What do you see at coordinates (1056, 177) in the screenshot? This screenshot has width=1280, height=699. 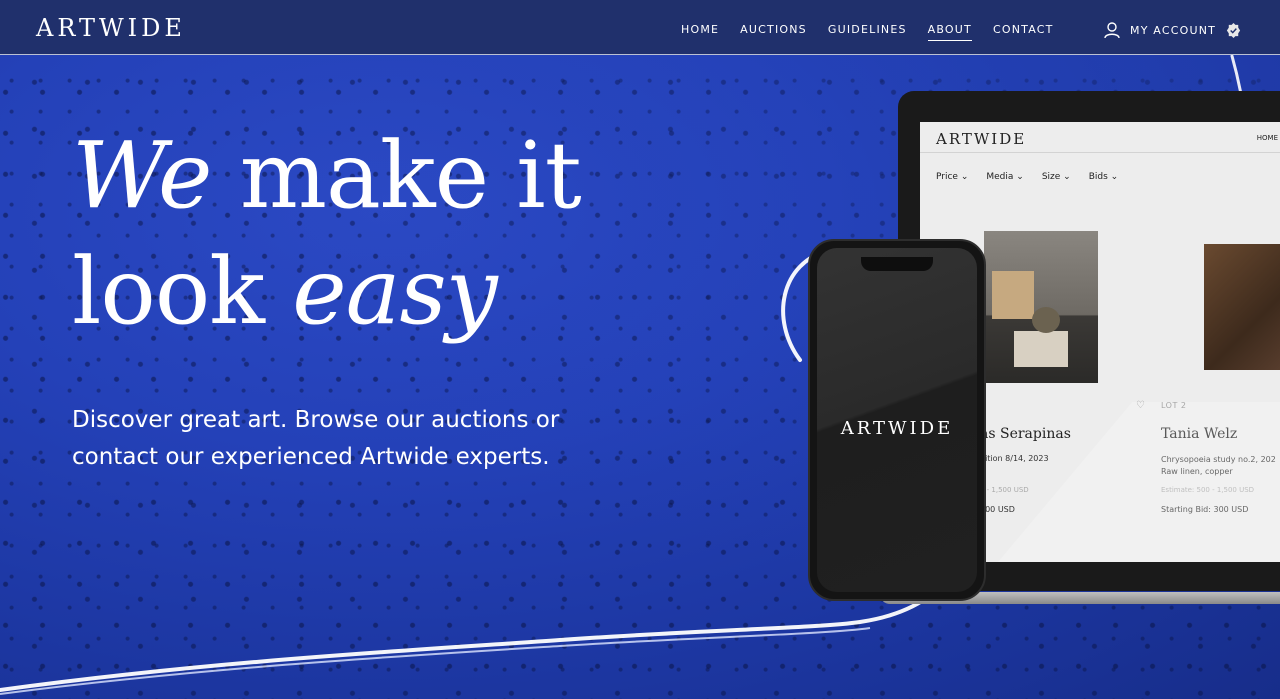 I see `filter-size: Size` at bounding box center [1056, 177].